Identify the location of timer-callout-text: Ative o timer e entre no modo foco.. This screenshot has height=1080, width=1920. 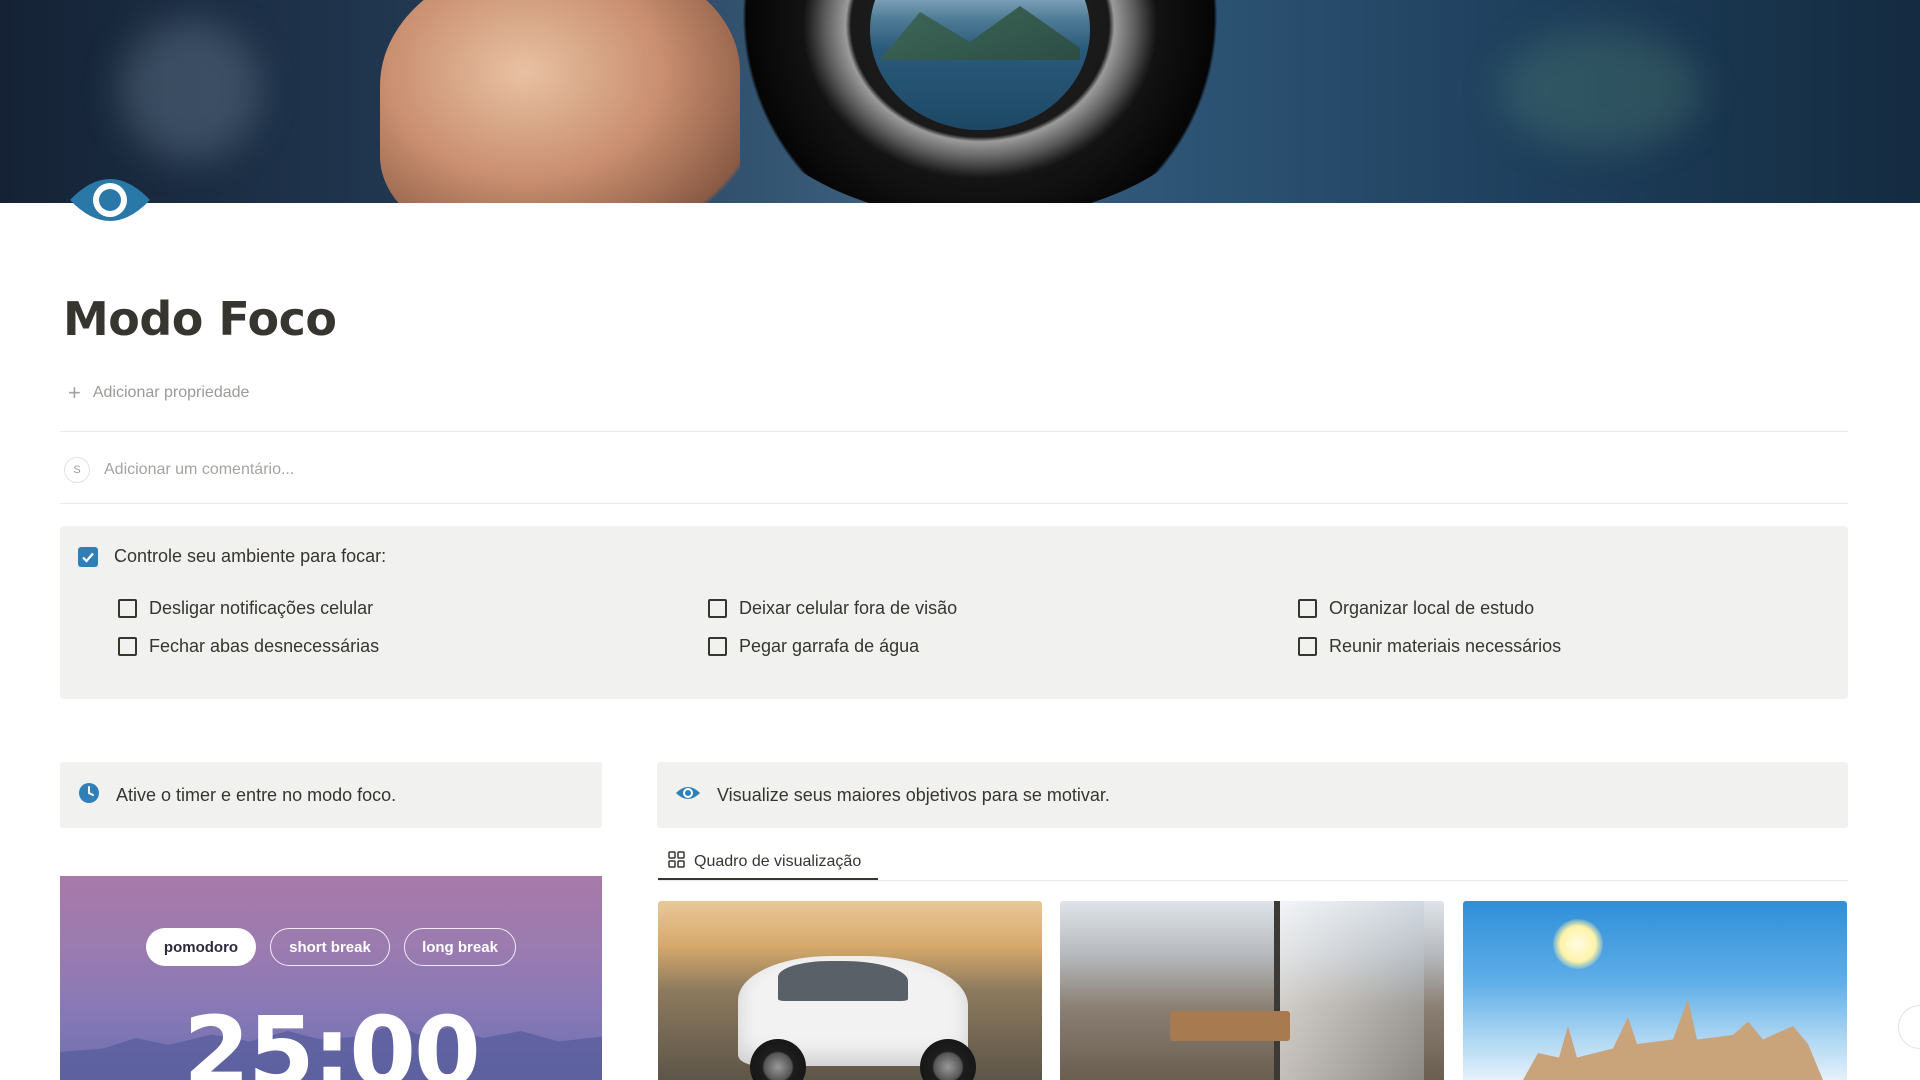
(256, 794).